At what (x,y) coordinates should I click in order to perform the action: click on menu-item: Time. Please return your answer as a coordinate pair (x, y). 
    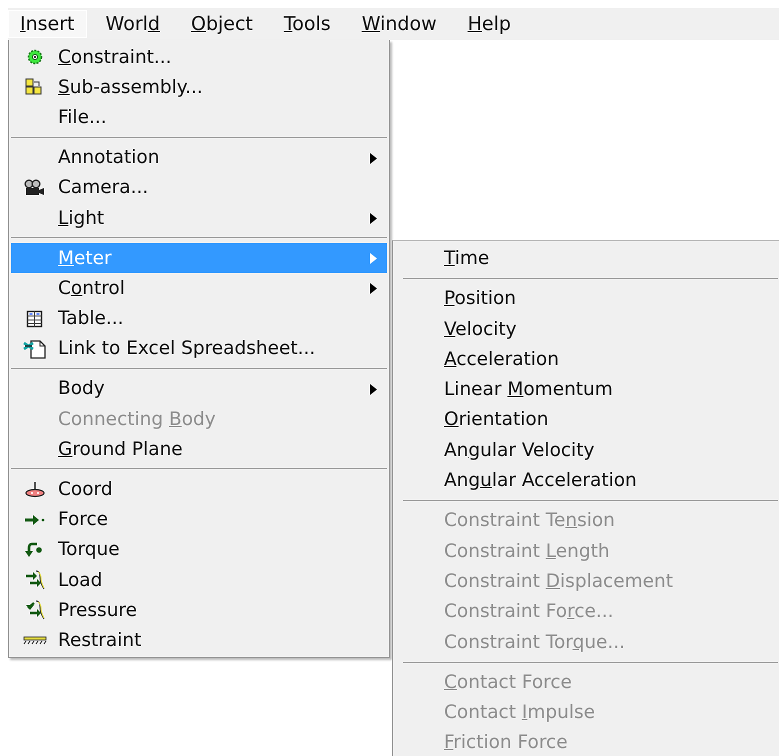
    Looking at the image, I should click on (586, 259).